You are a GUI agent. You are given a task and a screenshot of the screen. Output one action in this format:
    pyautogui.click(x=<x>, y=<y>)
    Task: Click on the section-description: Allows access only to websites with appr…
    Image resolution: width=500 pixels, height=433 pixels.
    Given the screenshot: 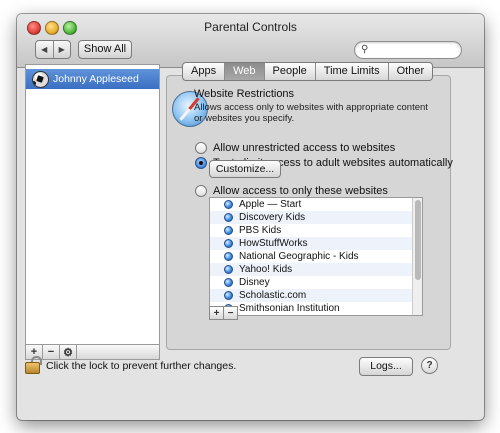 What is the action you would take?
    pyautogui.click(x=311, y=113)
    